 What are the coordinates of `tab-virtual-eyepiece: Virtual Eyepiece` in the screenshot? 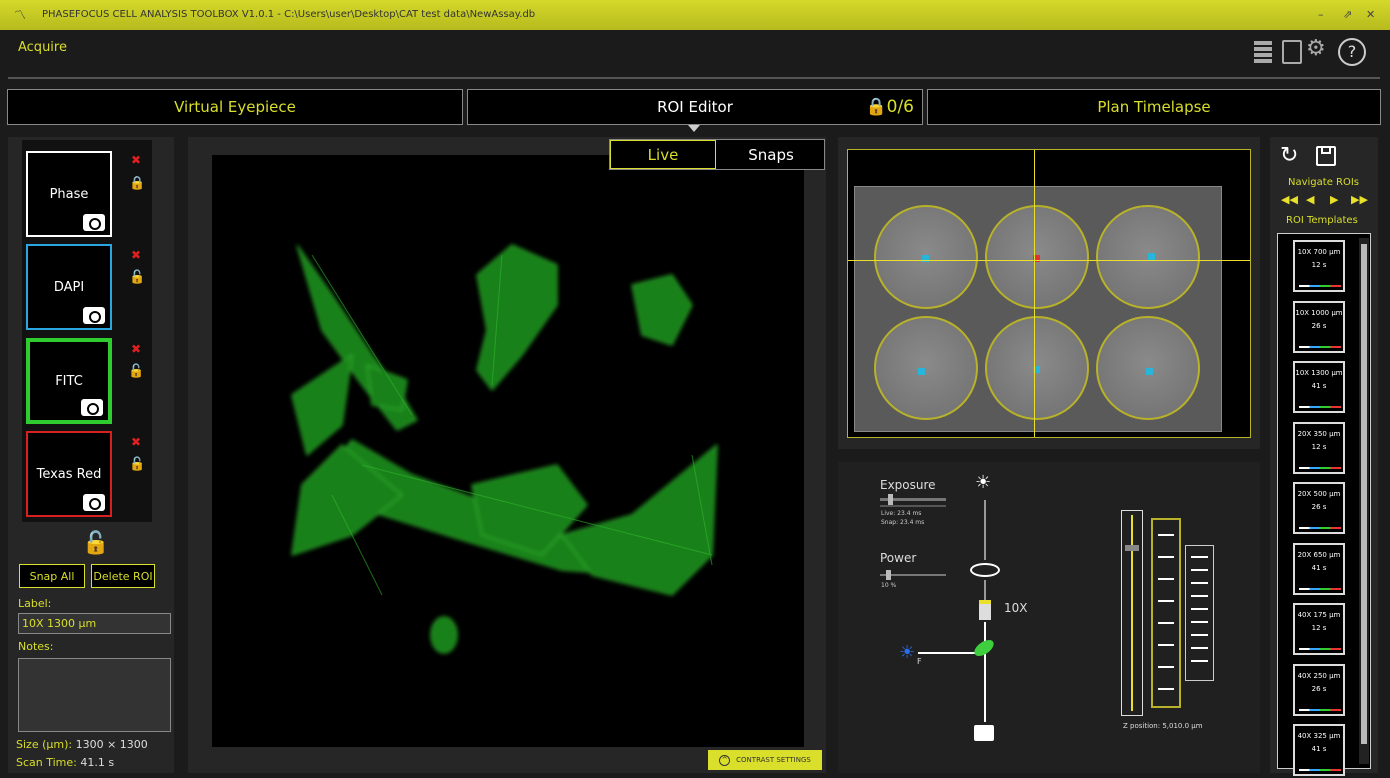 It's located at (235, 107).